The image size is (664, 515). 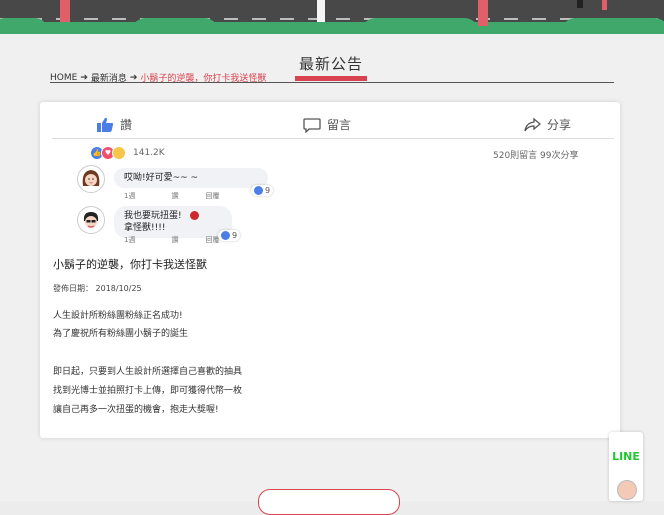 I want to click on breadcrumb-home: HOME, so click(x=63, y=78).